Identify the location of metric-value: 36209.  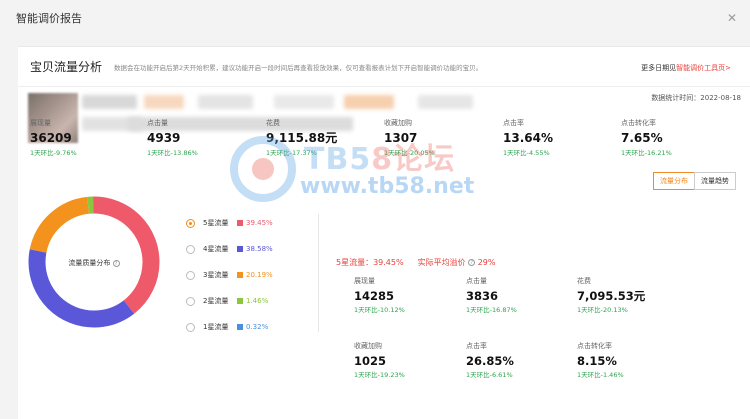
(51, 138).